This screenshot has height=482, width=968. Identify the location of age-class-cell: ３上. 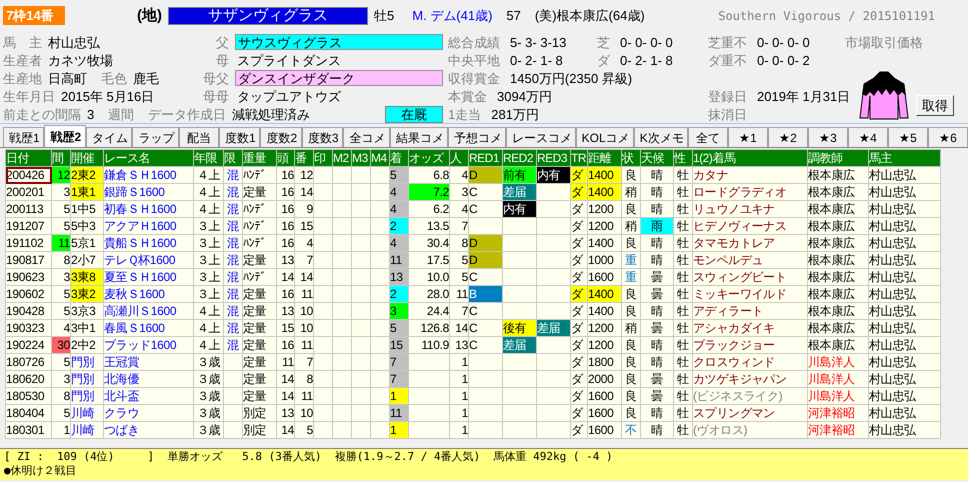
(209, 243).